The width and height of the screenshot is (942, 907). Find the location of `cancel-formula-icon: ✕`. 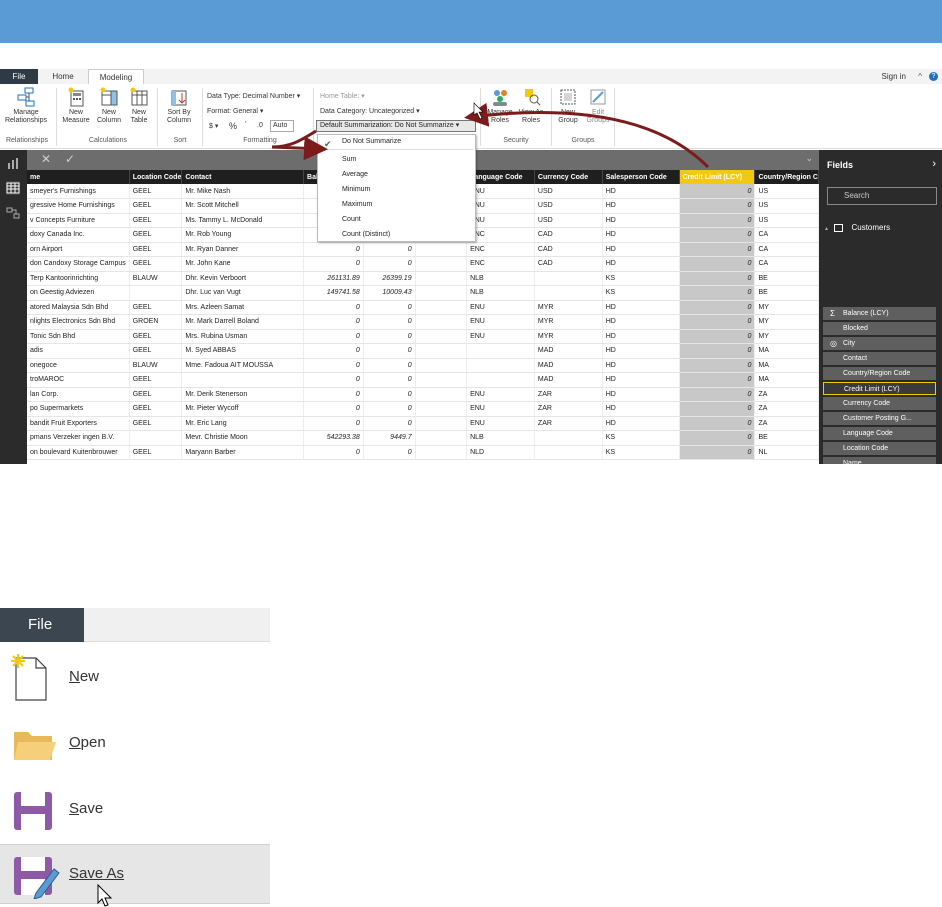

cancel-formula-icon: ✕ is located at coordinates (46, 159).